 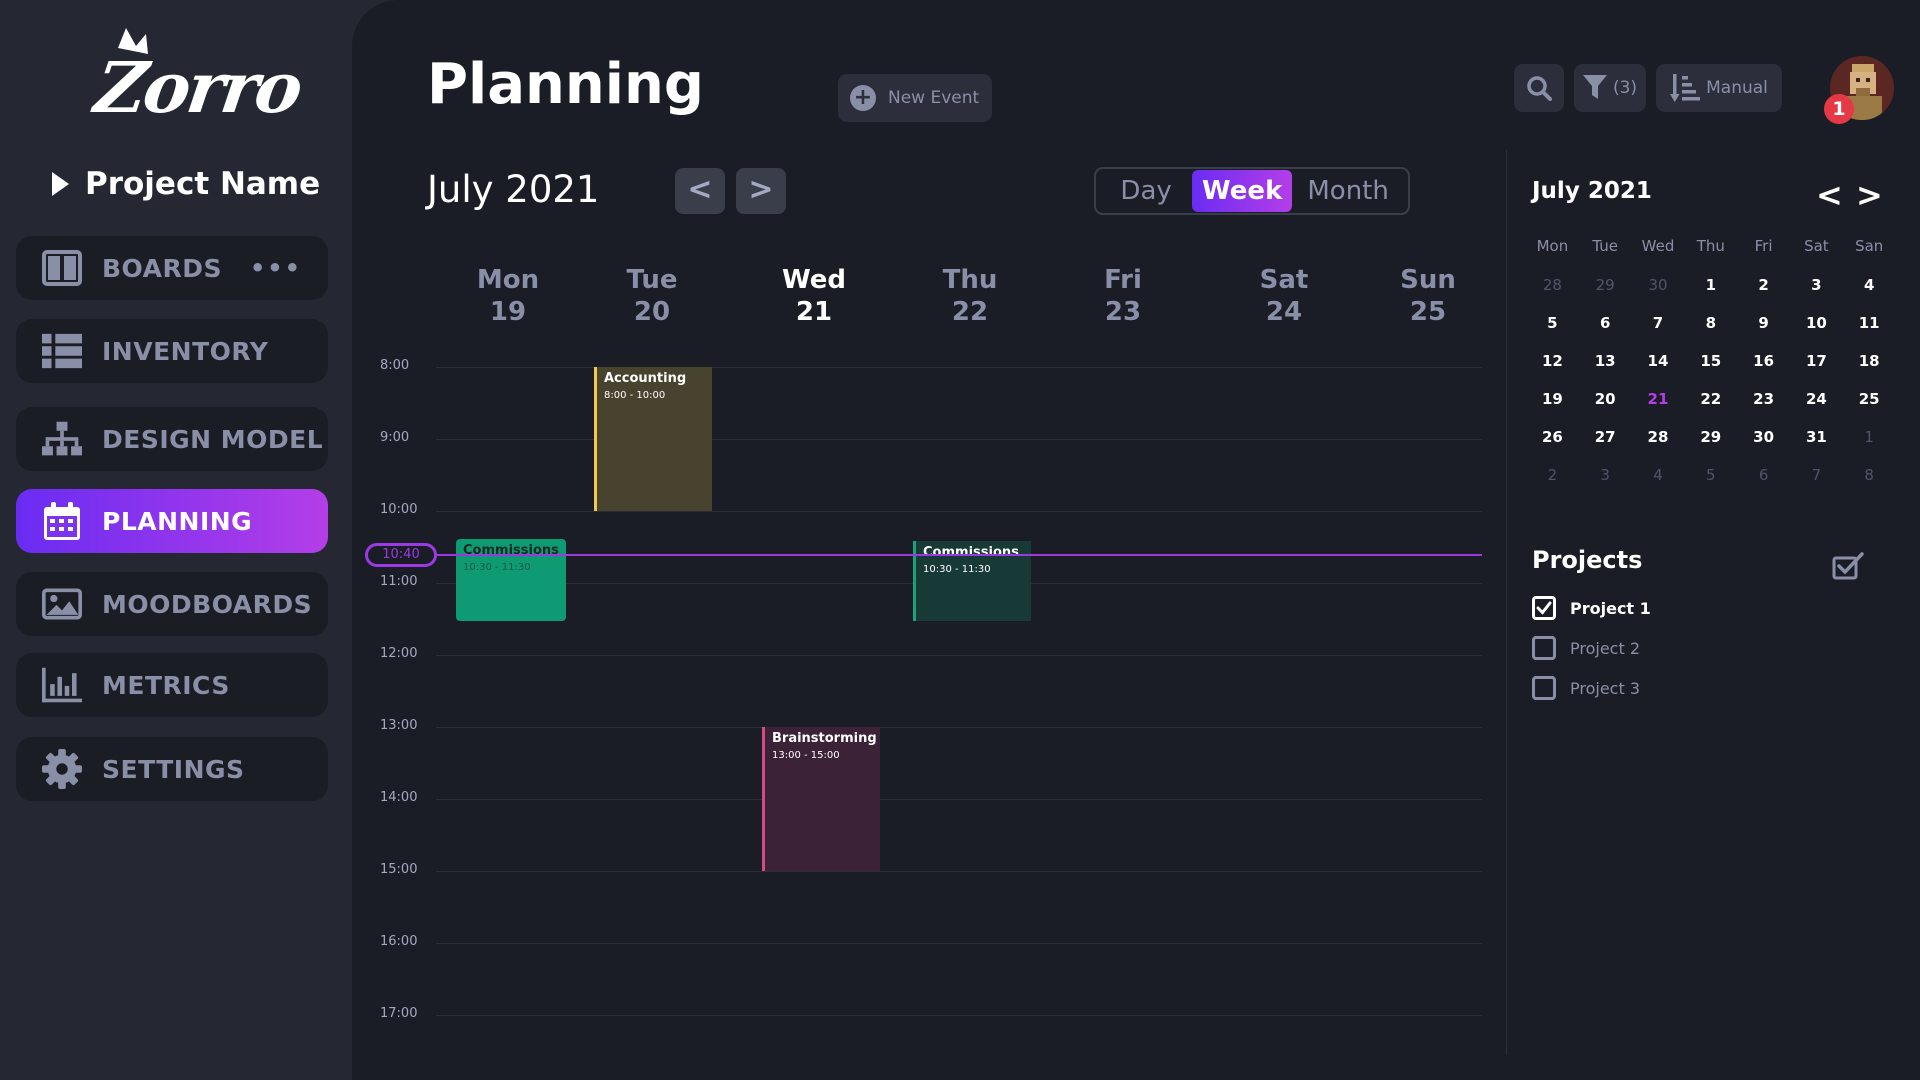 I want to click on weekday-label: Tue, so click(x=1605, y=246).